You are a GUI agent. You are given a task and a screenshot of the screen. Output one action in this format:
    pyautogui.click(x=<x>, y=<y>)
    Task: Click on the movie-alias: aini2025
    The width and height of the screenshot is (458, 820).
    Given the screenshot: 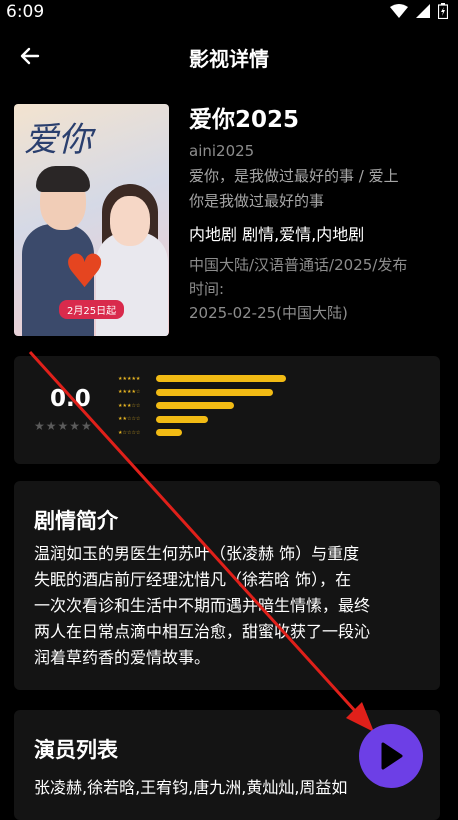 What is the action you would take?
    pyautogui.click(x=222, y=151)
    